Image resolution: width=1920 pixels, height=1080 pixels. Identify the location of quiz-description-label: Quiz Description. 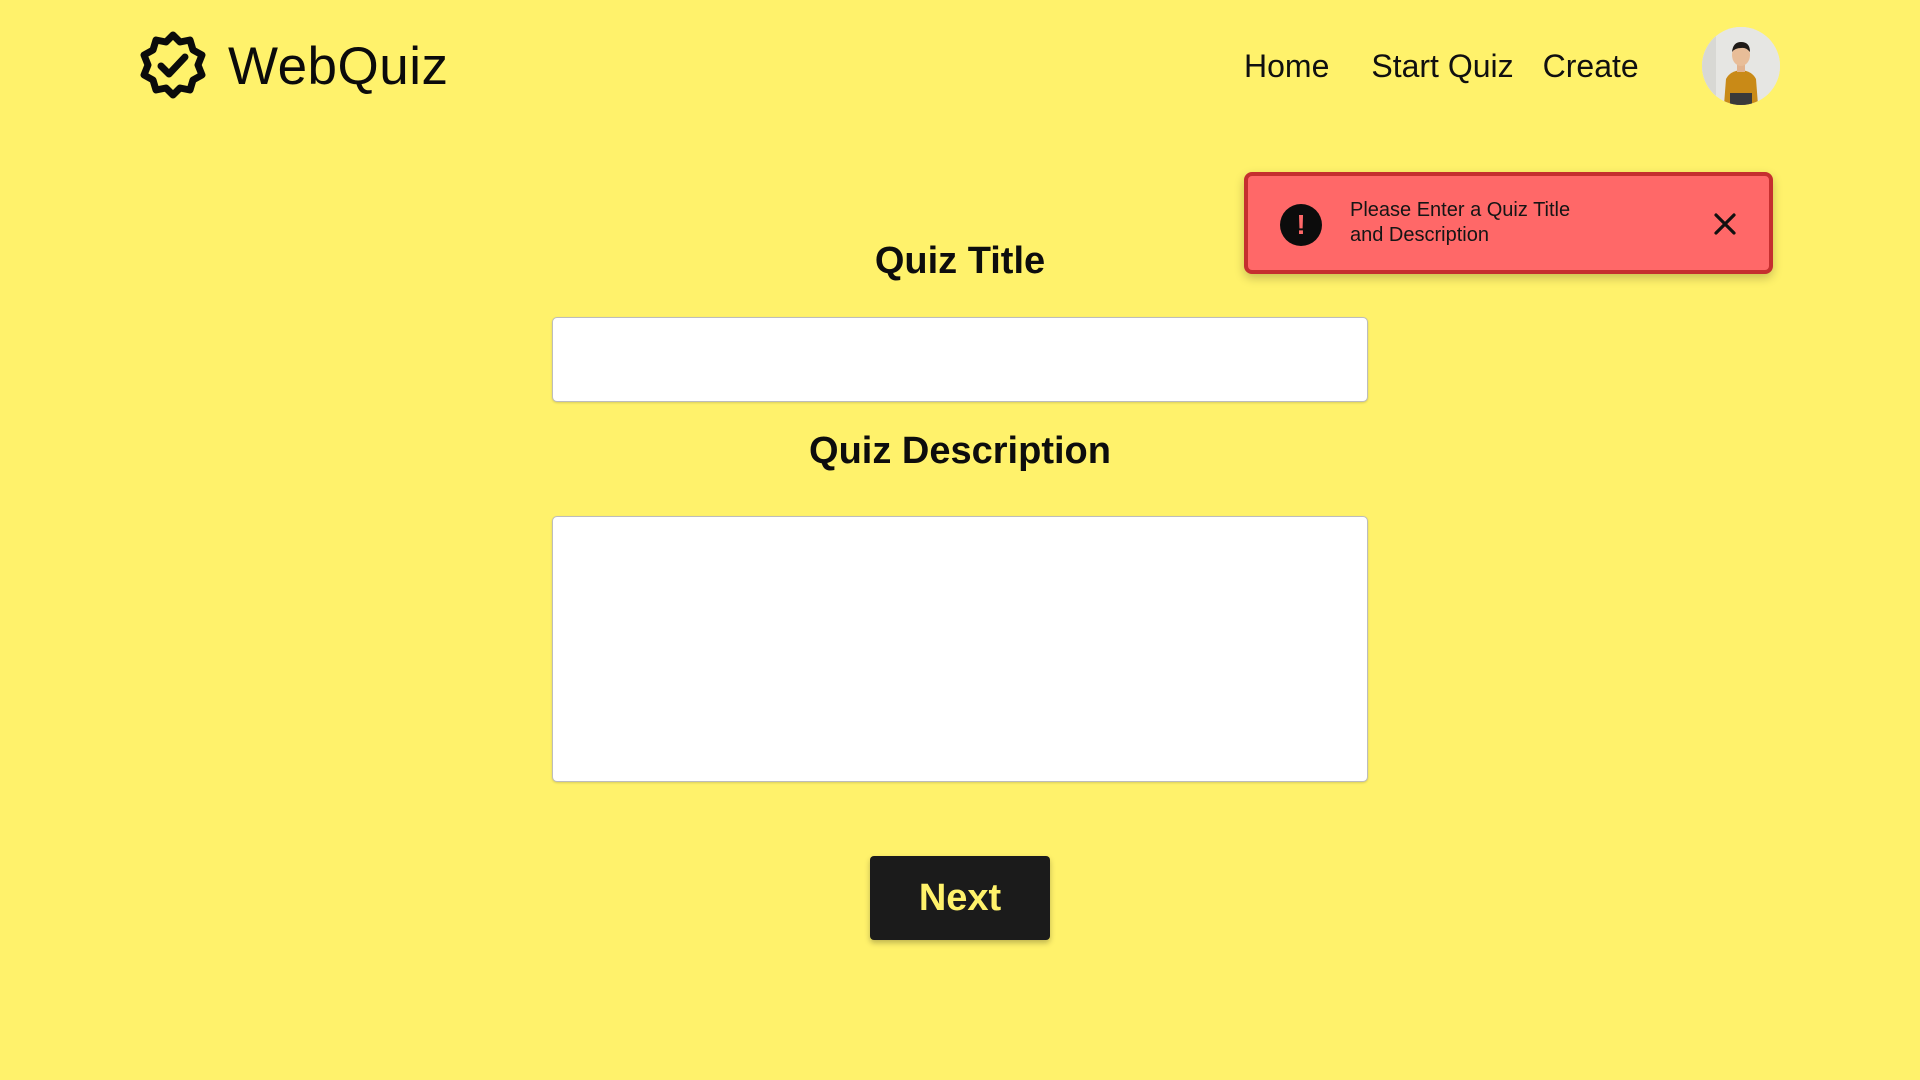
(960, 451).